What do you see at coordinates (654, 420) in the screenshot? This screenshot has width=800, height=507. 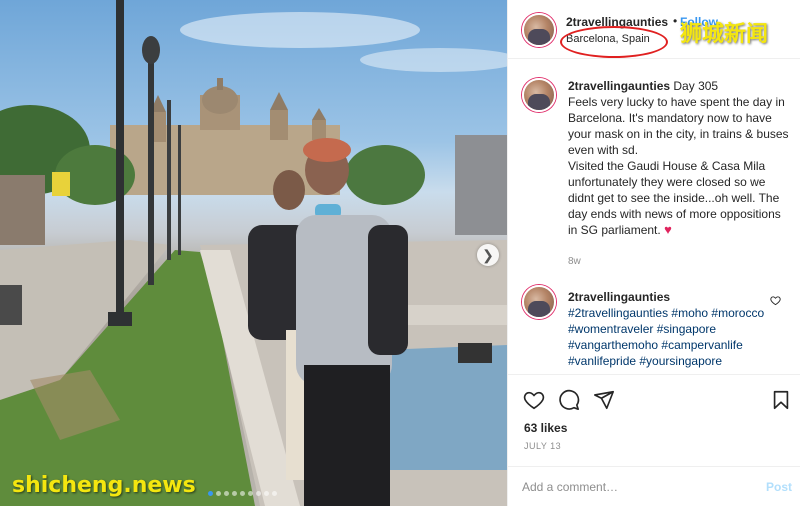 I see `post-actions: 63 likes JULY 13` at bounding box center [654, 420].